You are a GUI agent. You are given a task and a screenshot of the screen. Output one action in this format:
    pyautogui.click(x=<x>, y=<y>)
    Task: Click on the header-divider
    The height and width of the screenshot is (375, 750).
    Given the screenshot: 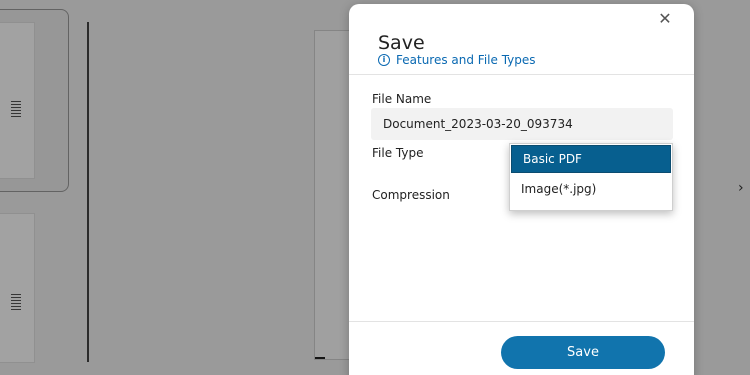 What is the action you would take?
    pyautogui.click(x=521, y=74)
    